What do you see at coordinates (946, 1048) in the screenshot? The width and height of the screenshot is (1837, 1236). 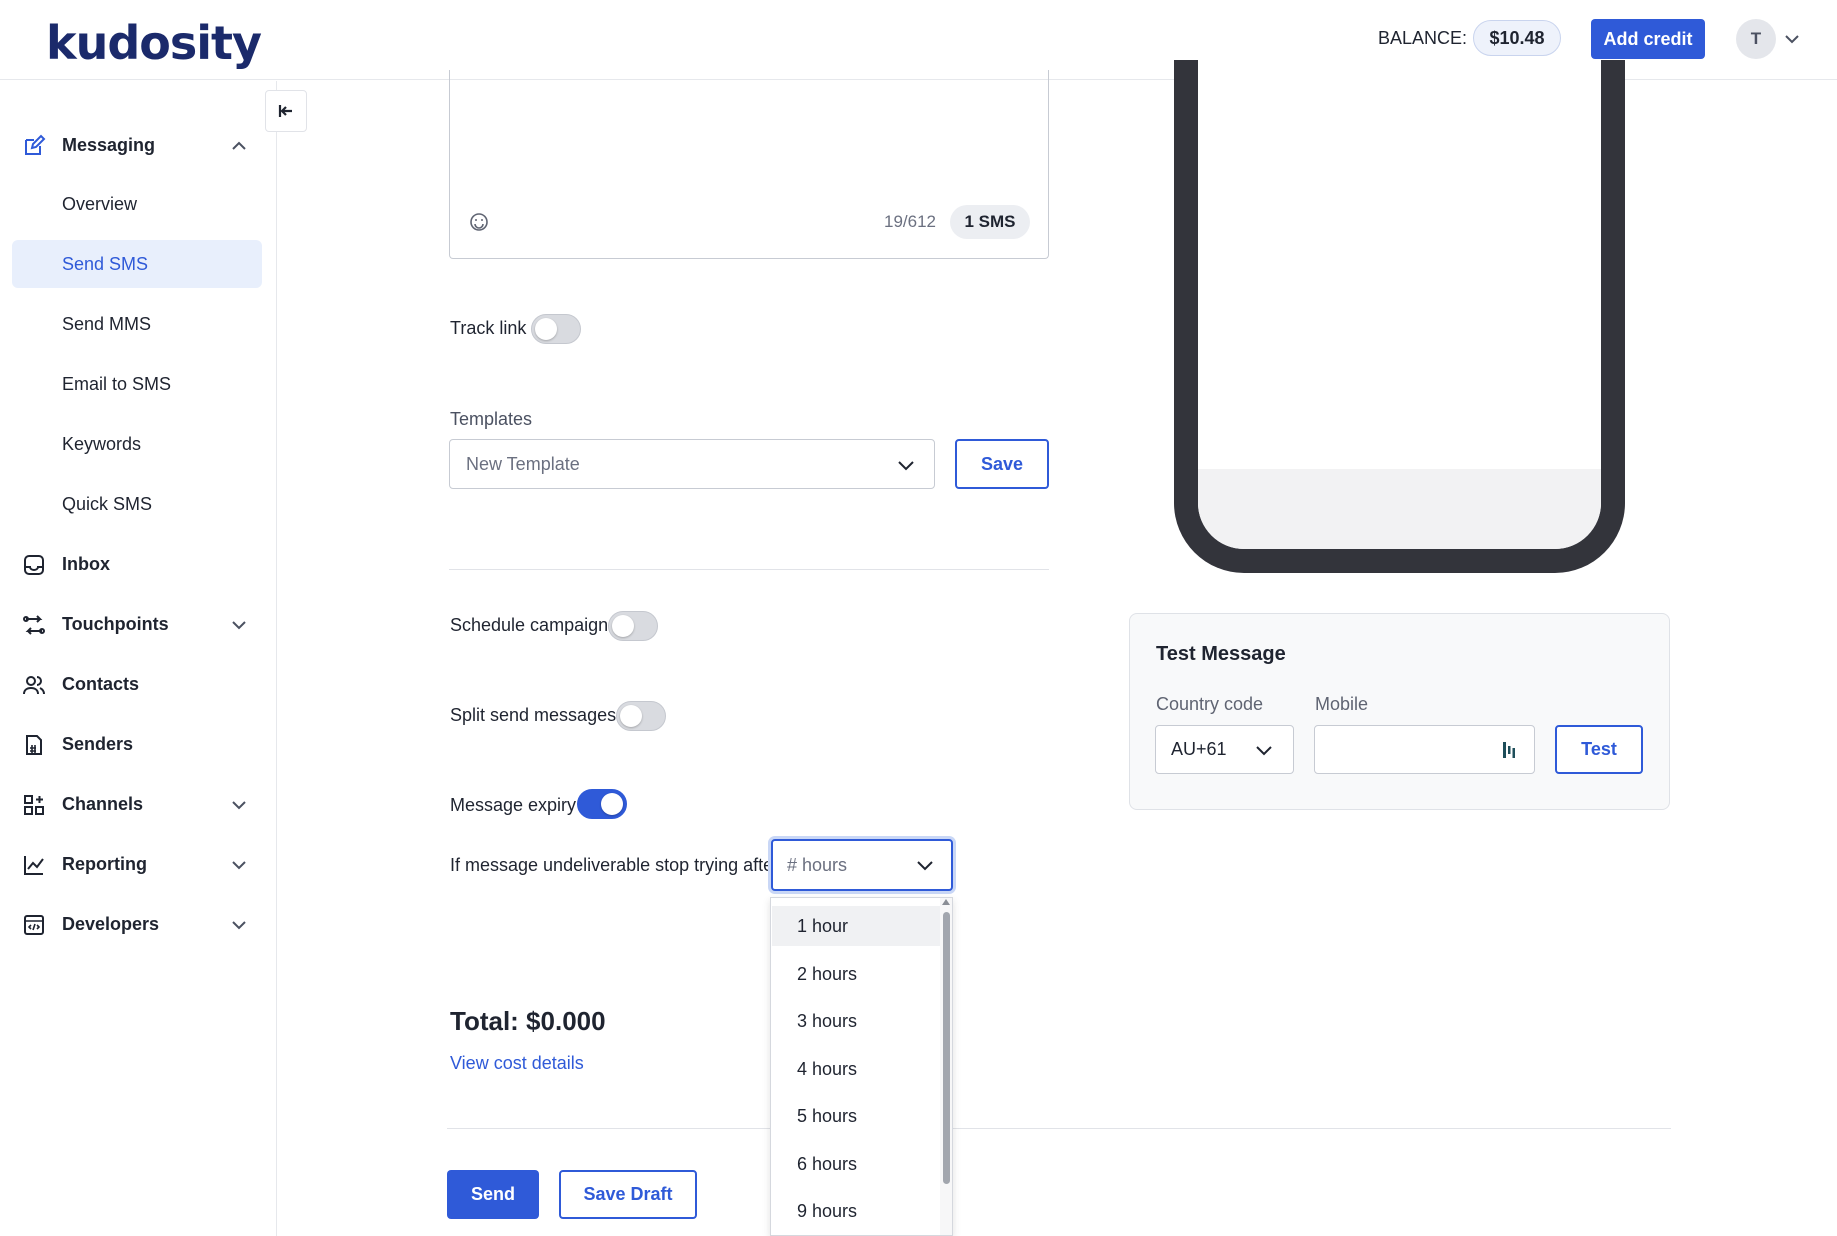 I see `scrollbar-thumb` at bounding box center [946, 1048].